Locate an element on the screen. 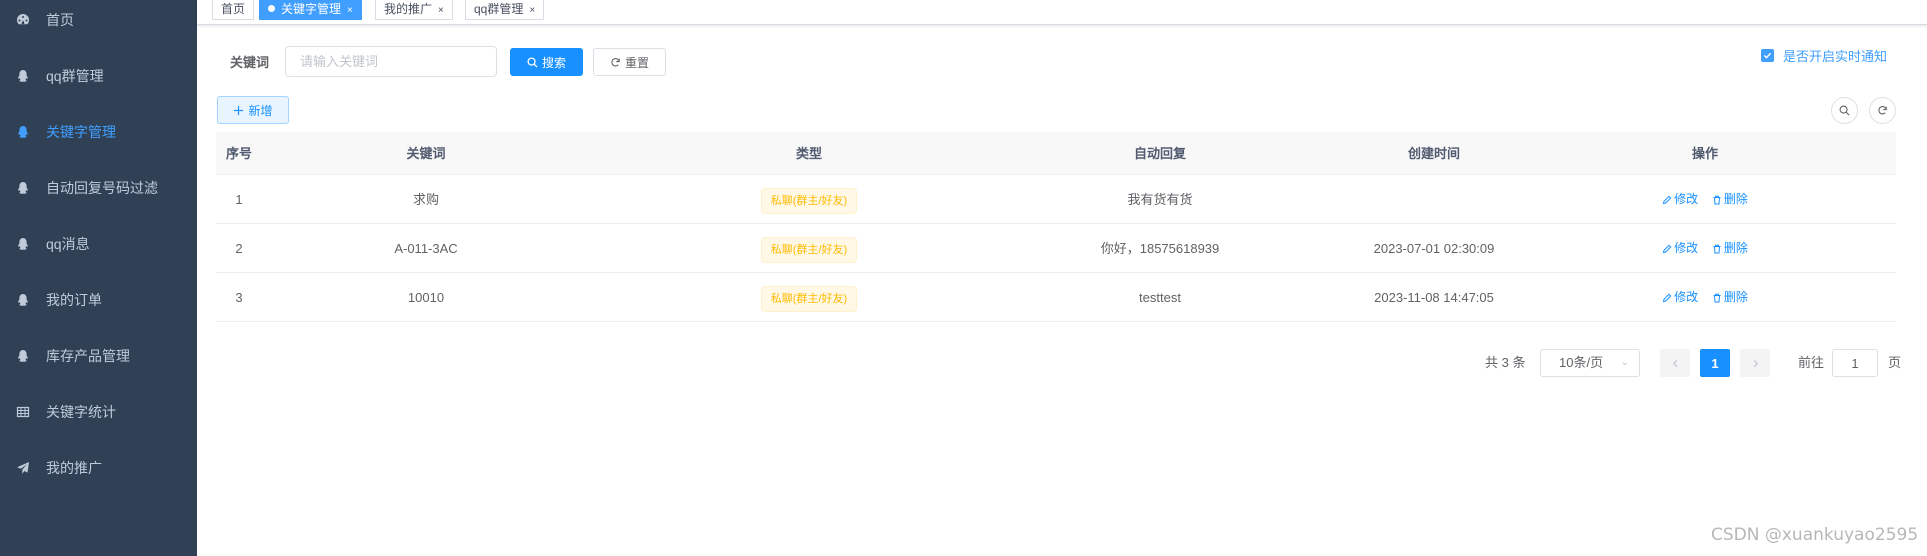  cell-index: 3 is located at coordinates (239, 297).